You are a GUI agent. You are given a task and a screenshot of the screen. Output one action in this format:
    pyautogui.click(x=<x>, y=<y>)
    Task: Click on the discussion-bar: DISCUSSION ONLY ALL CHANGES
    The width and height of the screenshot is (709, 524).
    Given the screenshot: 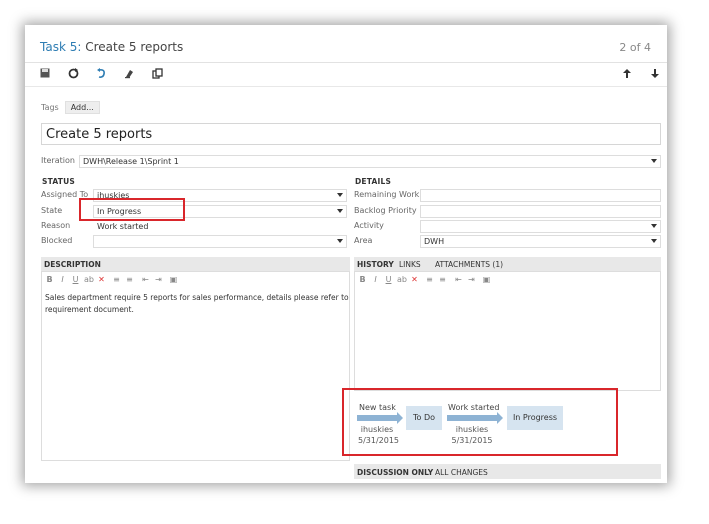 What is the action you would take?
    pyautogui.click(x=507, y=471)
    